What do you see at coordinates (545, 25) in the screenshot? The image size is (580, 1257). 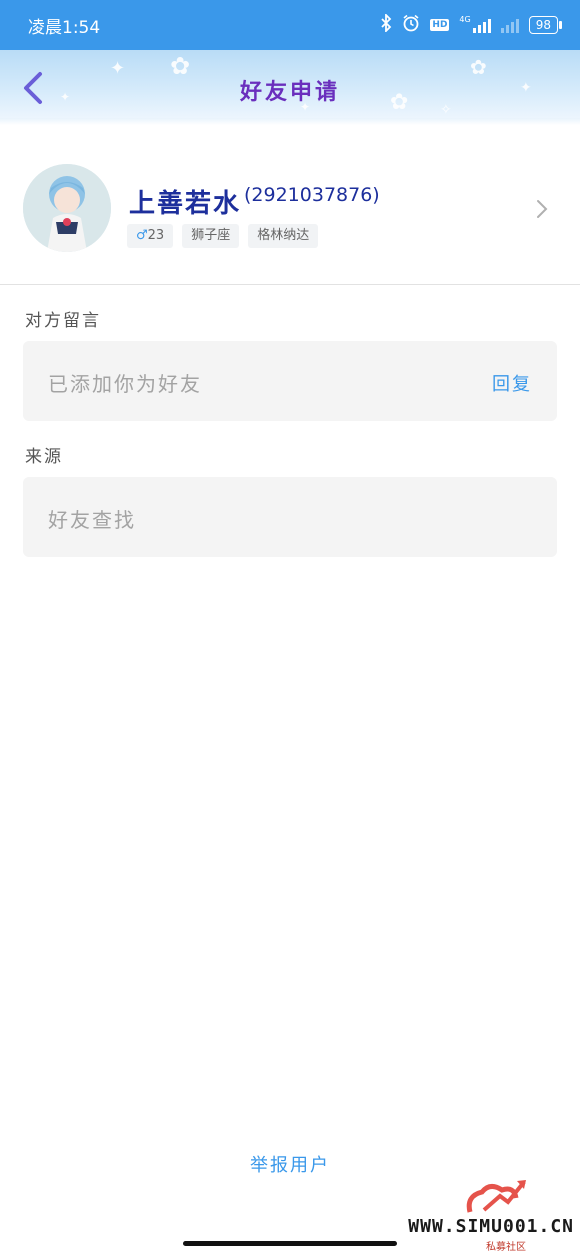 I see `battery-icon: 98` at bounding box center [545, 25].